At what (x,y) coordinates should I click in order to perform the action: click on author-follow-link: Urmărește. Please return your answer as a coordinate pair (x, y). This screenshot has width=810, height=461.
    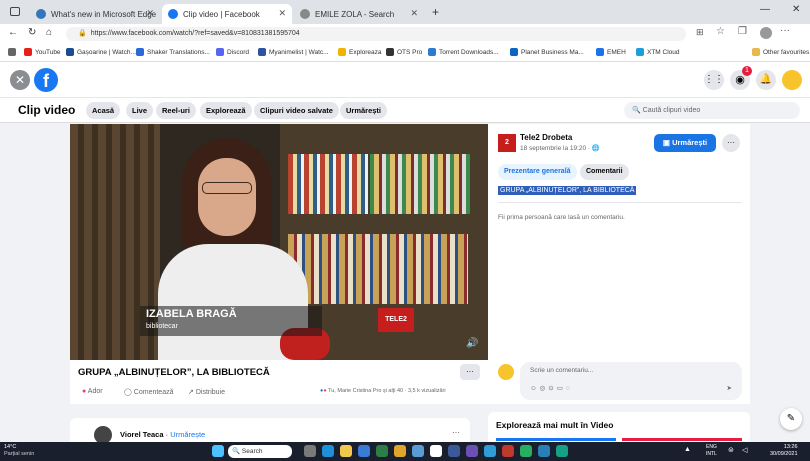
    Looking at the image, I should click on (187, 434).